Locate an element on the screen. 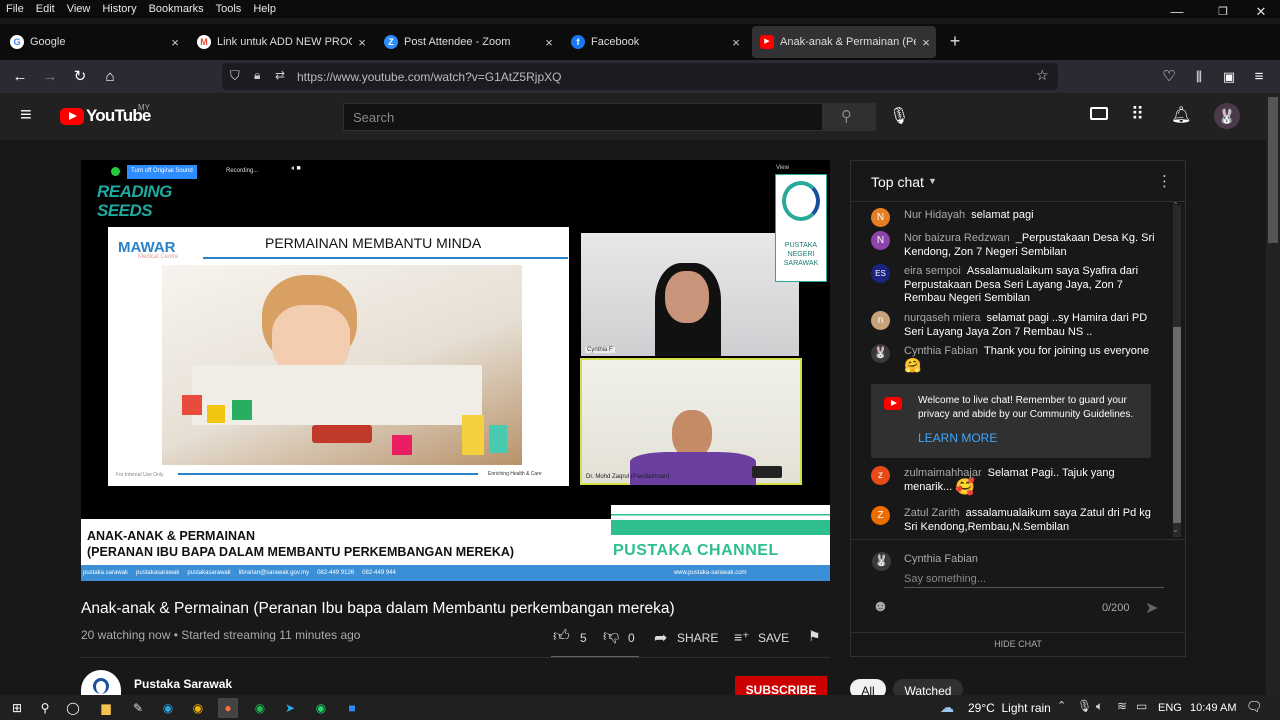 This screenshot has width=1280, height=720. file-explorer-icon: ▆ is located at coordinates (106, 708).